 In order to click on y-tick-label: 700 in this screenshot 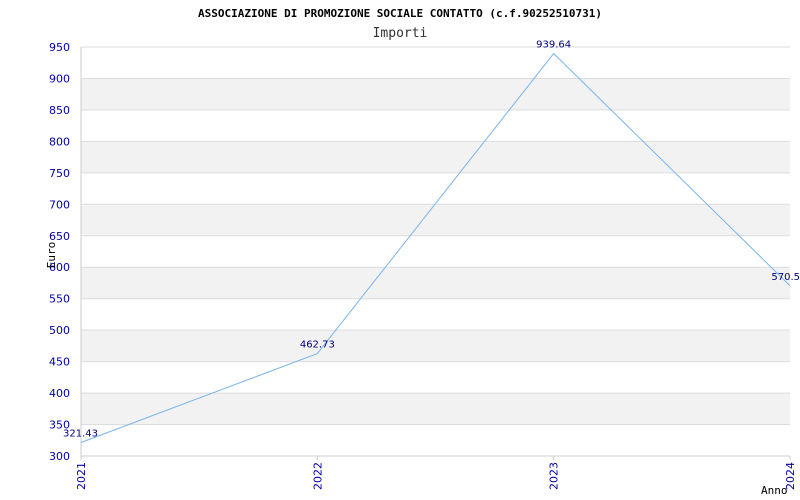, I will do `click(59, 204)`.